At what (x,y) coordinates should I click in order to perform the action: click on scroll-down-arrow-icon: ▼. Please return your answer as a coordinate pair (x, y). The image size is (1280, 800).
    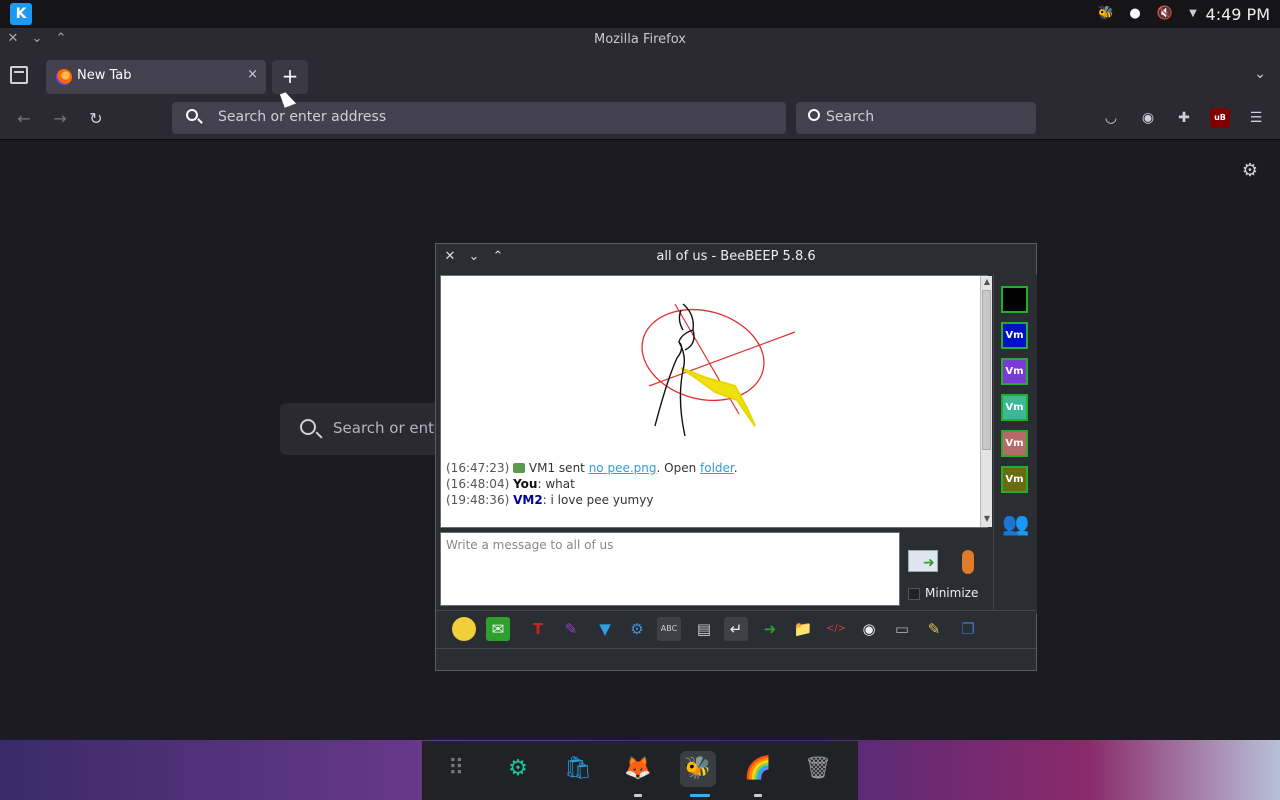
    Looking at the image, I should click on (987, 518).